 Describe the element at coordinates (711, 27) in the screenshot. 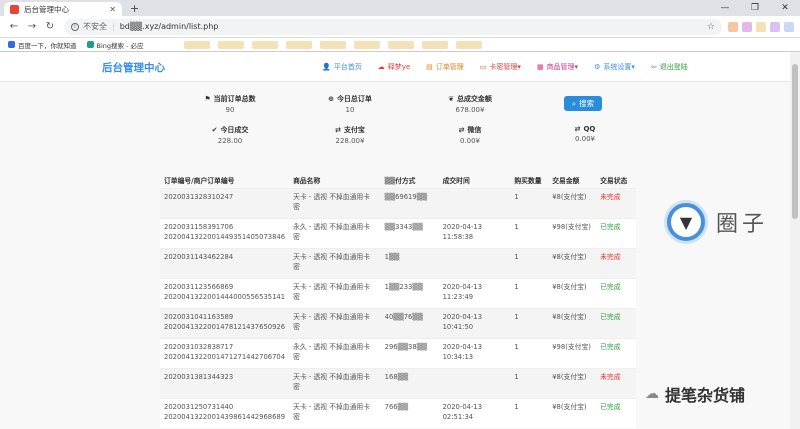

I see `bookmark-star-icon: ☆` at that location.